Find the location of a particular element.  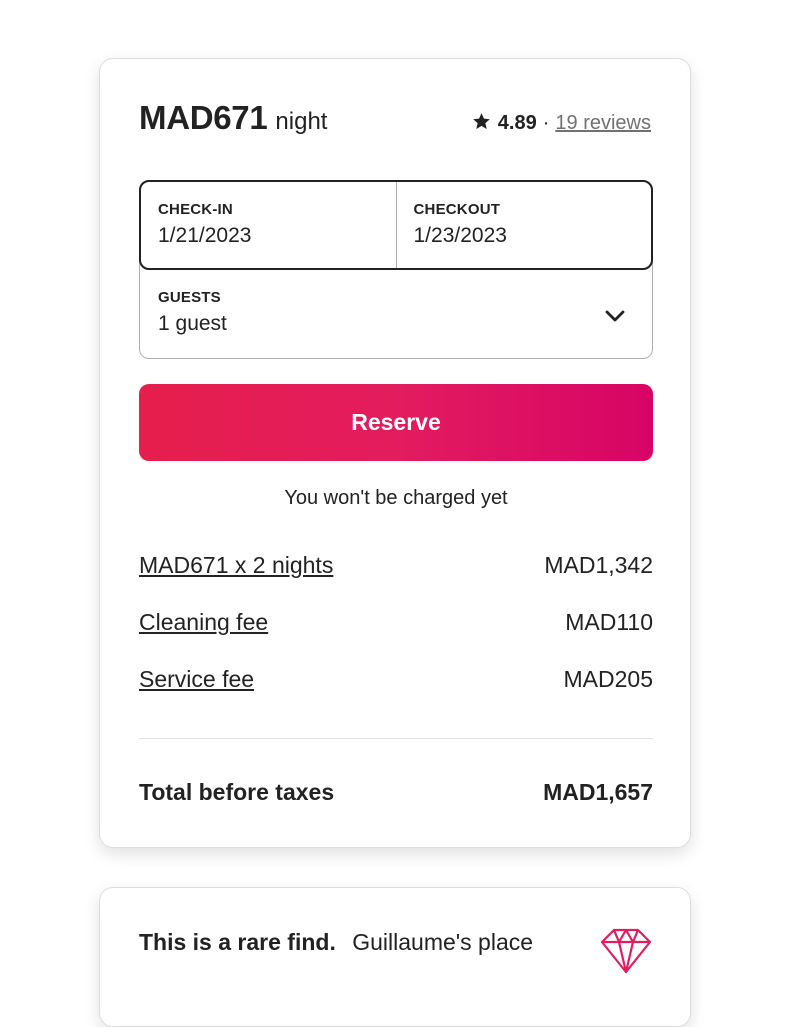

reserve-button: Reserve is located at coordinates (396, 422).